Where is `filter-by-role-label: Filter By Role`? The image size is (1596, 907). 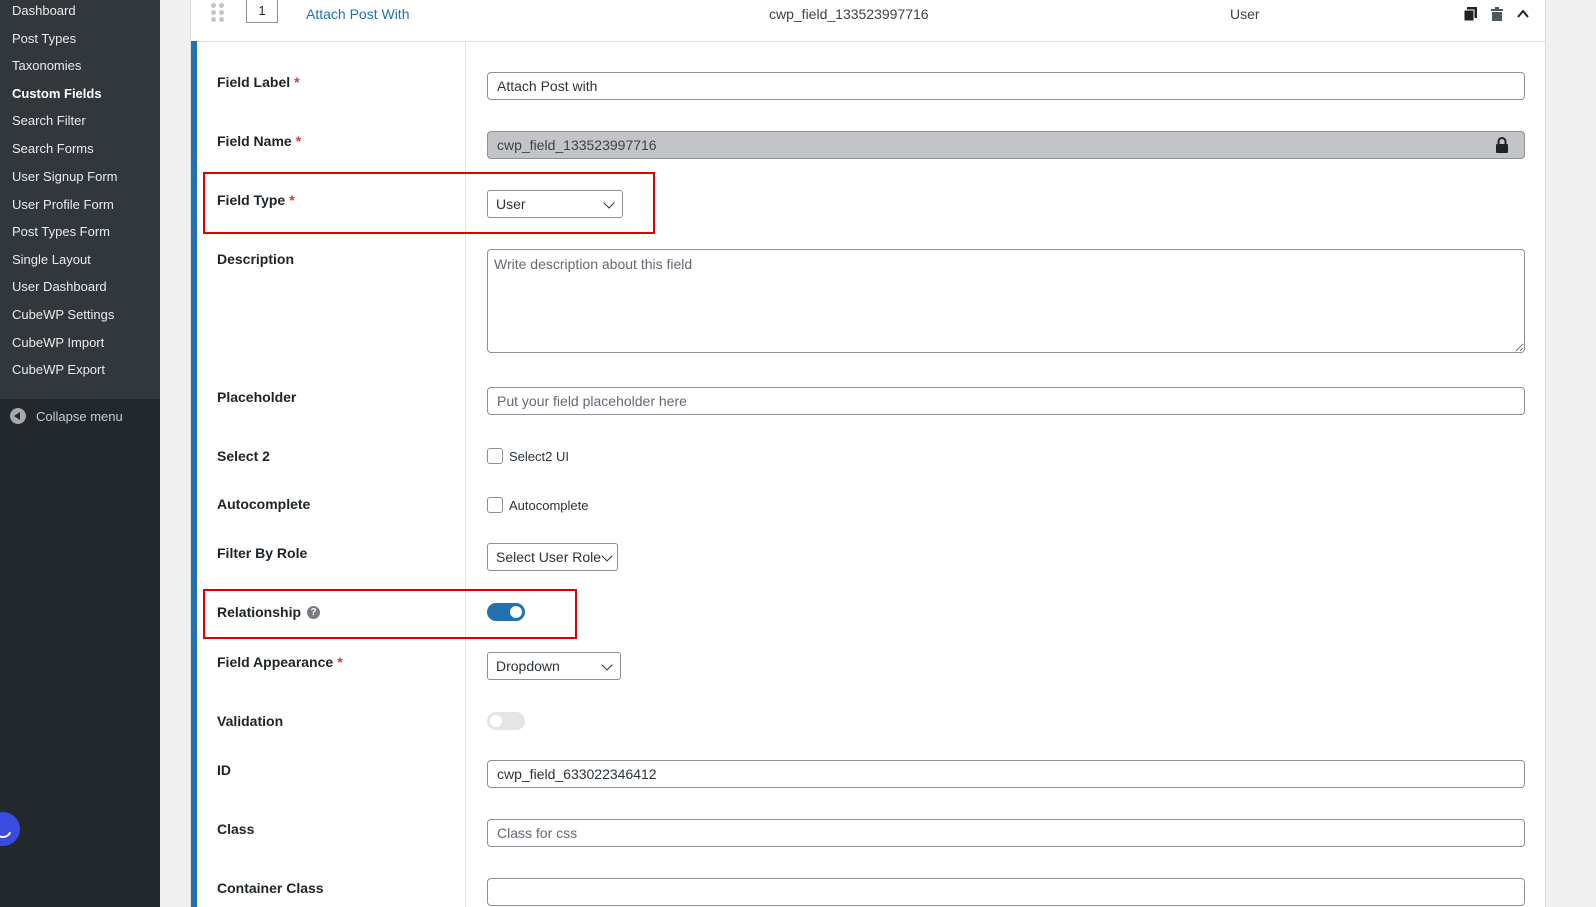
filter-by-role-label: Filter By Role is located at coordinates (262, 553).